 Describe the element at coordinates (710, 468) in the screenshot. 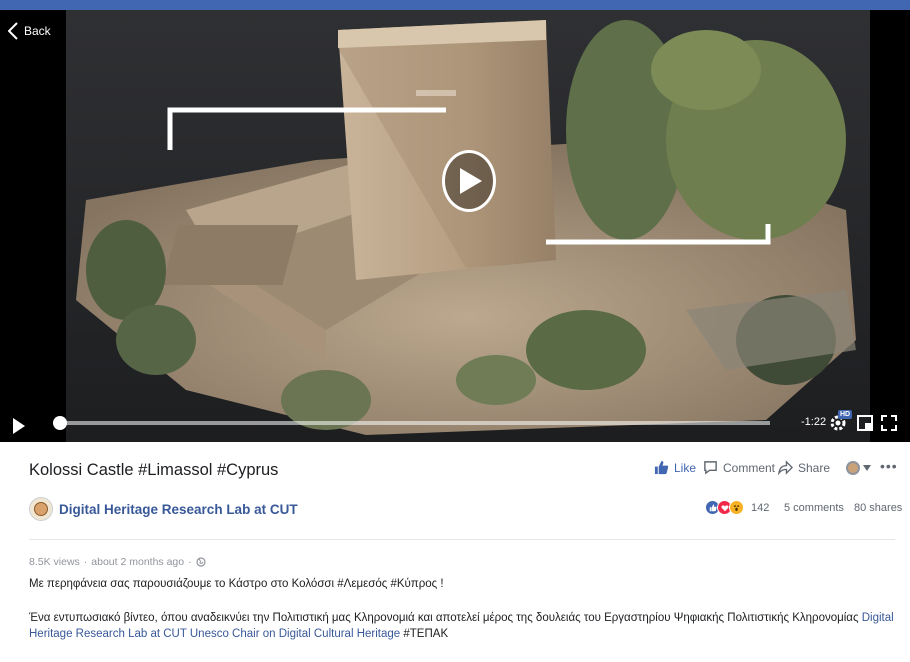

I see `speech-bubble-icon` at that location.